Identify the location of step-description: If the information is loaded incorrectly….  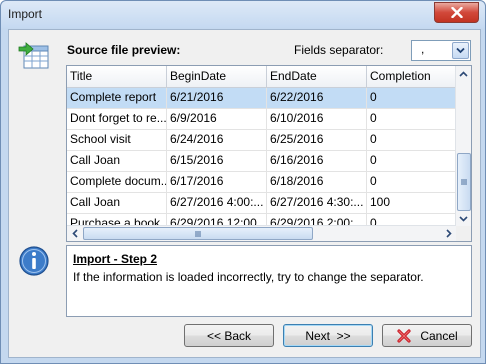
(248, 277).